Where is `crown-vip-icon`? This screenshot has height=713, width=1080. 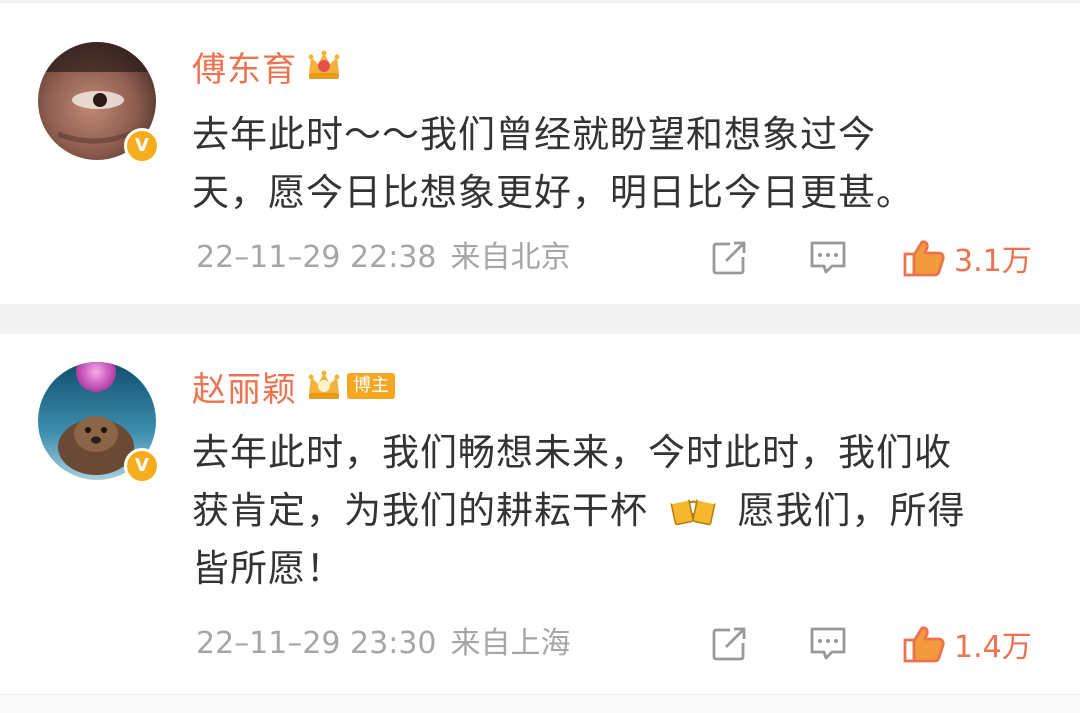
crown-vip-icon is located at coordinates (324, 386).